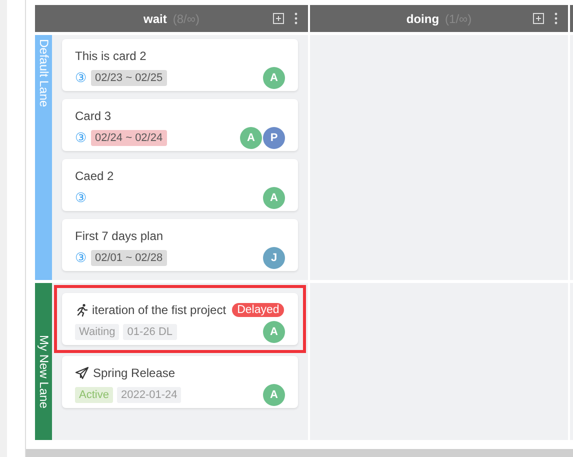 This screenshot has height=457, width=573. Describe the element at coordinates (82, 373) in the screenshot. I see `paper-plane-icon` at that location.